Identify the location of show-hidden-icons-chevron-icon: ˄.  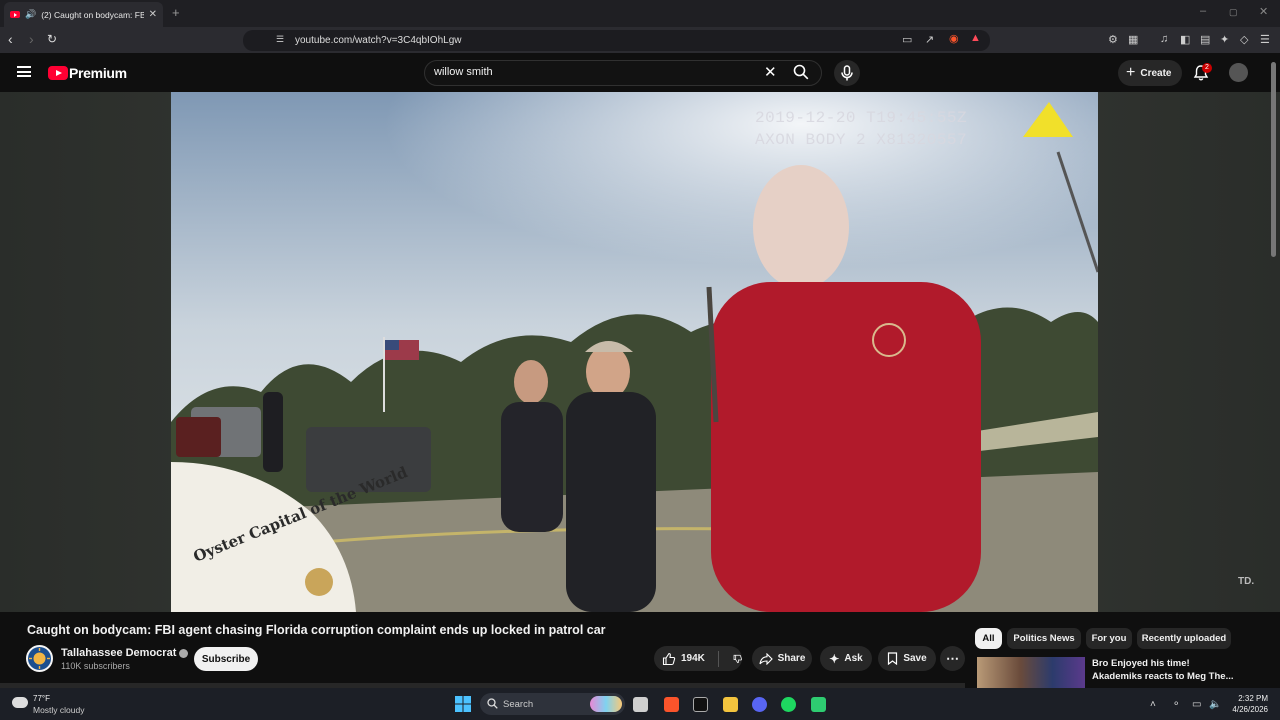
(1153, 704).